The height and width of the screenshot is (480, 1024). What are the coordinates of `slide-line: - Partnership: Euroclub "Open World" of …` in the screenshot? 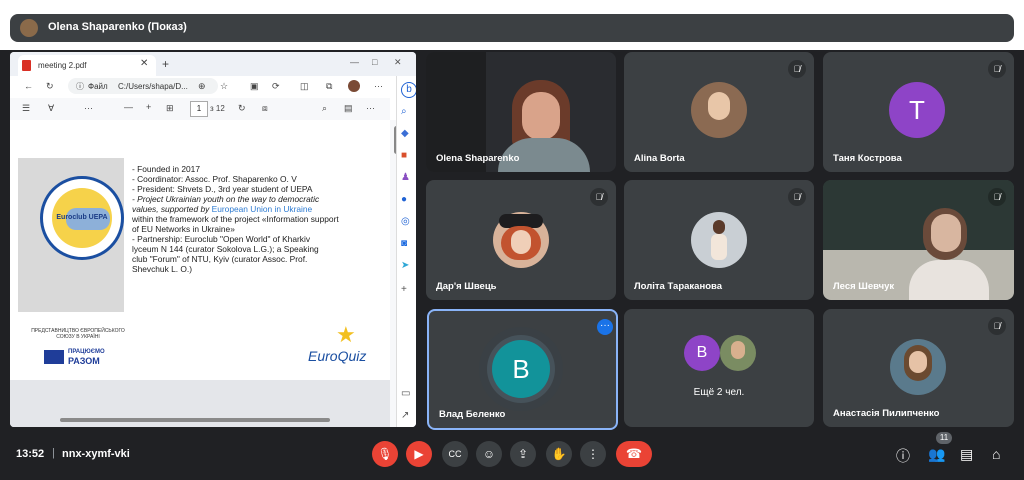 It's located at (221, 239).